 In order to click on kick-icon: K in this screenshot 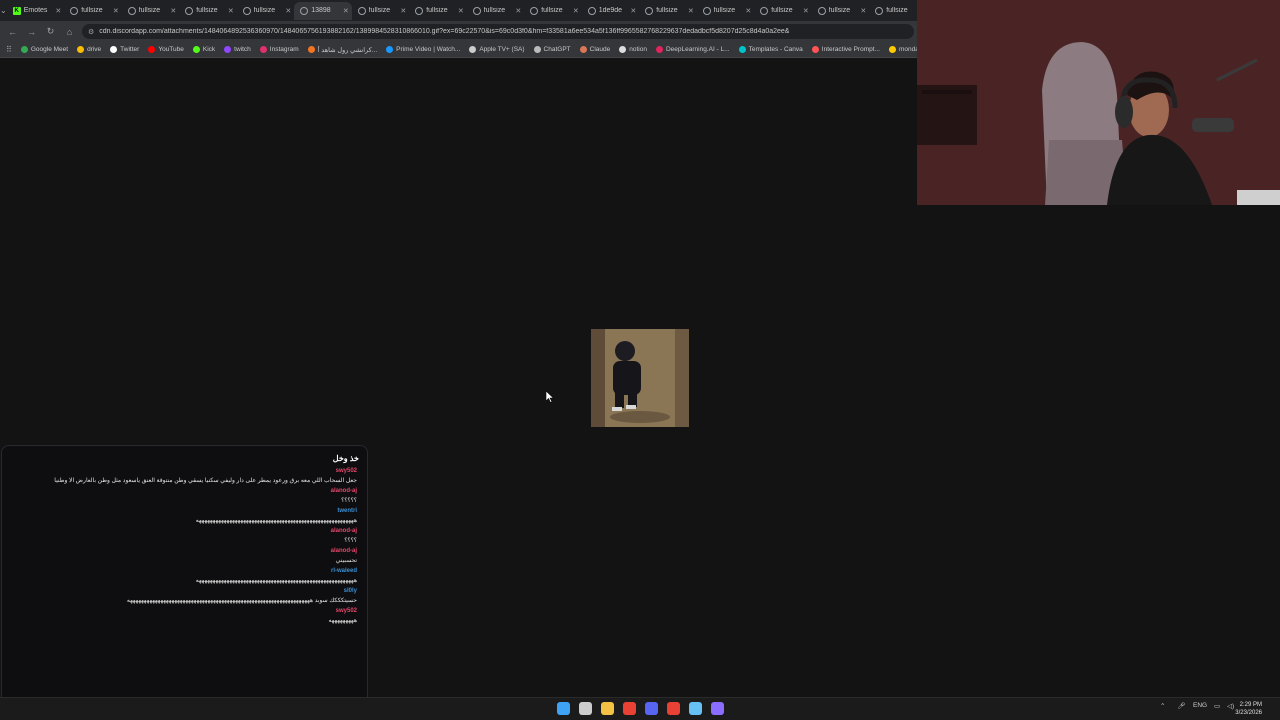, I will do `click(16, 10)`.